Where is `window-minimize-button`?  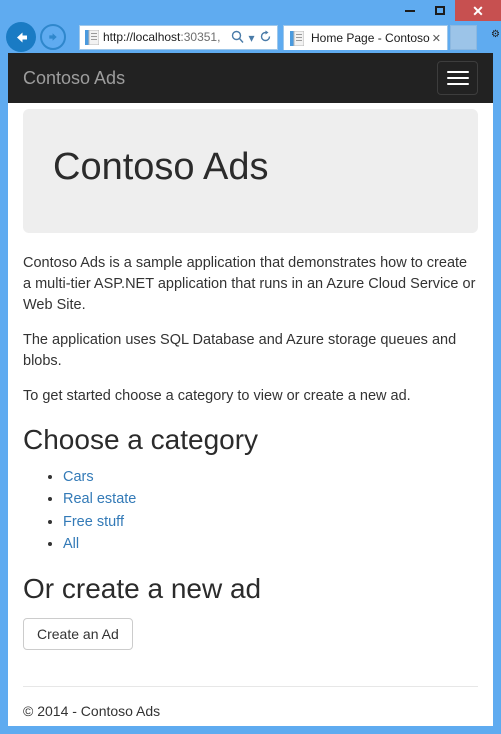 window-minimize-button is located at coordinates (410, 10).